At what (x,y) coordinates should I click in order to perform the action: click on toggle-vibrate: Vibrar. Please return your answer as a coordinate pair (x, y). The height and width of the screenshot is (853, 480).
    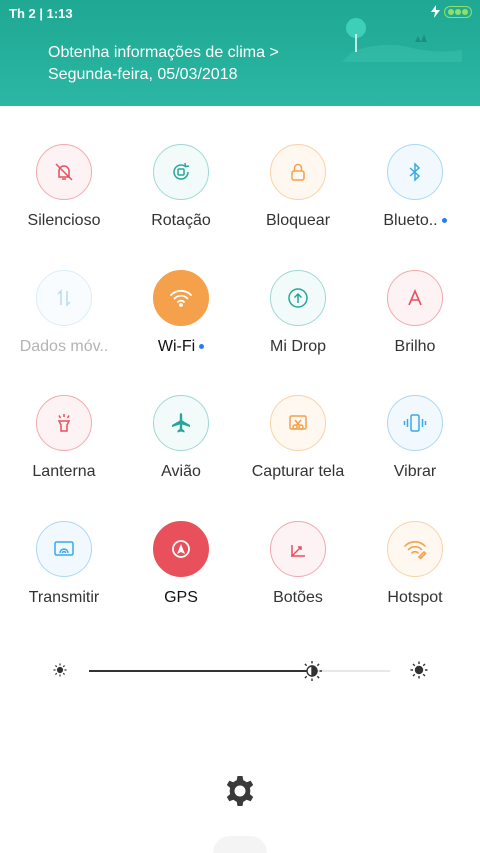
    Looking at the image, I should click on (415, 438).